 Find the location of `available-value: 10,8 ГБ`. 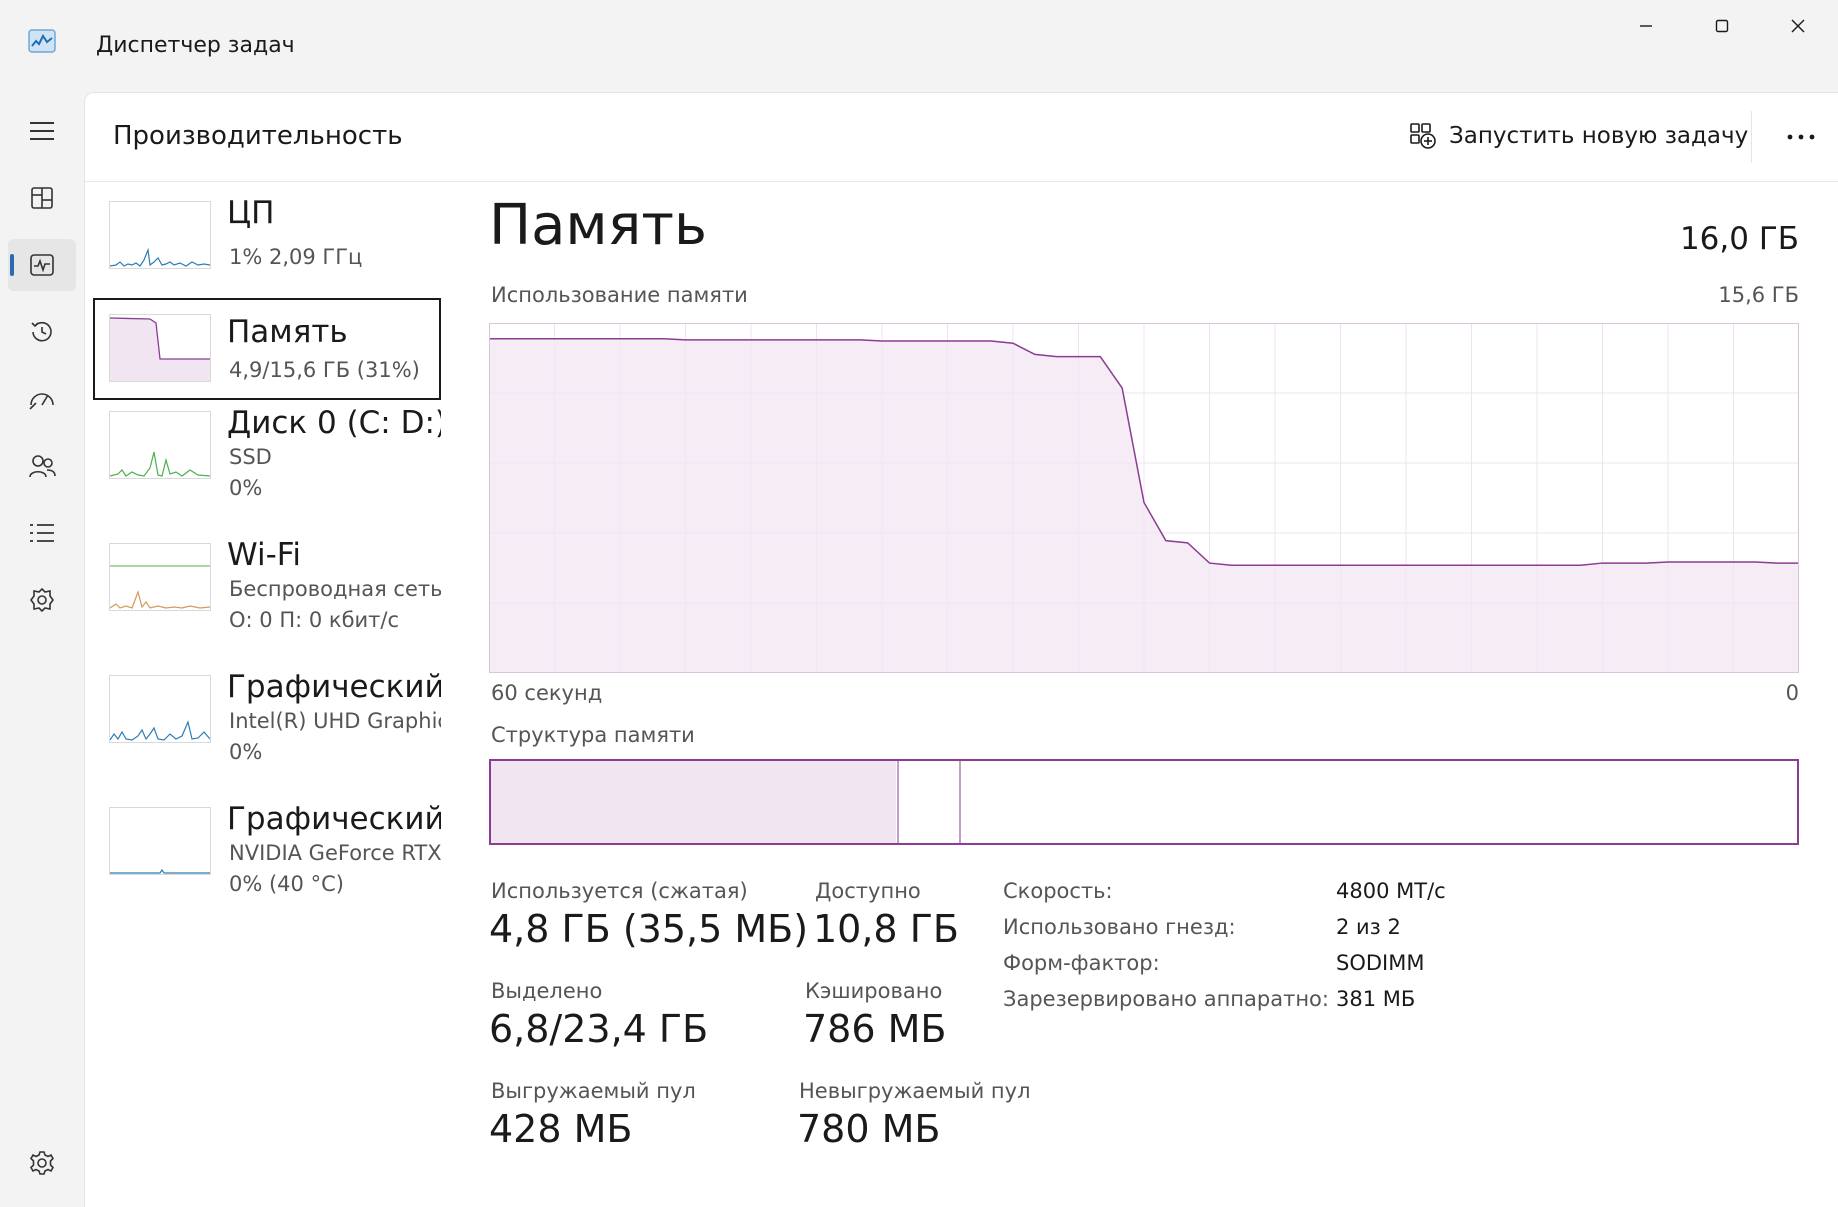

available-value: 10,8 ГБ is located at coordinates (886, 929).